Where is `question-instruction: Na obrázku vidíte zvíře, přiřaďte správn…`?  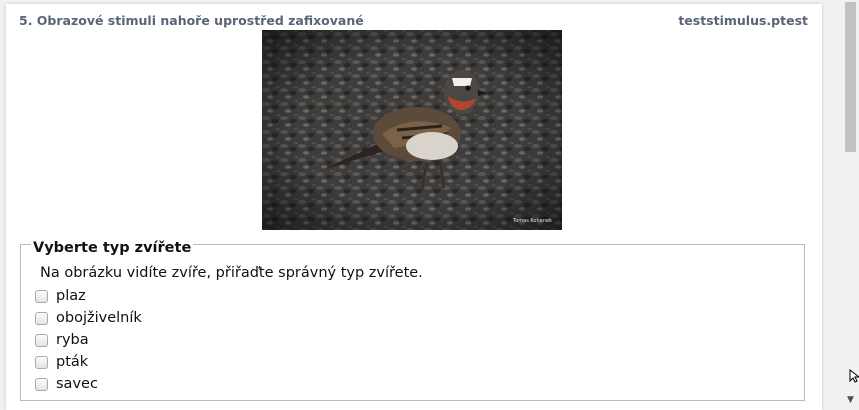
question-instruction: Na obrázku vidíte zvíře, přiřaďte správn… is located at coordinates (231, 273).